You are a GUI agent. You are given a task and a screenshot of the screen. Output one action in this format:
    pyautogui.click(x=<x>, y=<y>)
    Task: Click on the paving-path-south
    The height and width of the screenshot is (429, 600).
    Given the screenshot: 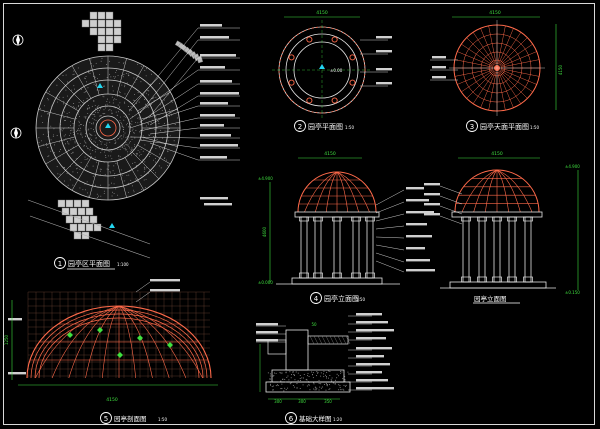 What is the action you would take?
    pyautogui.click(x=89, y=229)
    